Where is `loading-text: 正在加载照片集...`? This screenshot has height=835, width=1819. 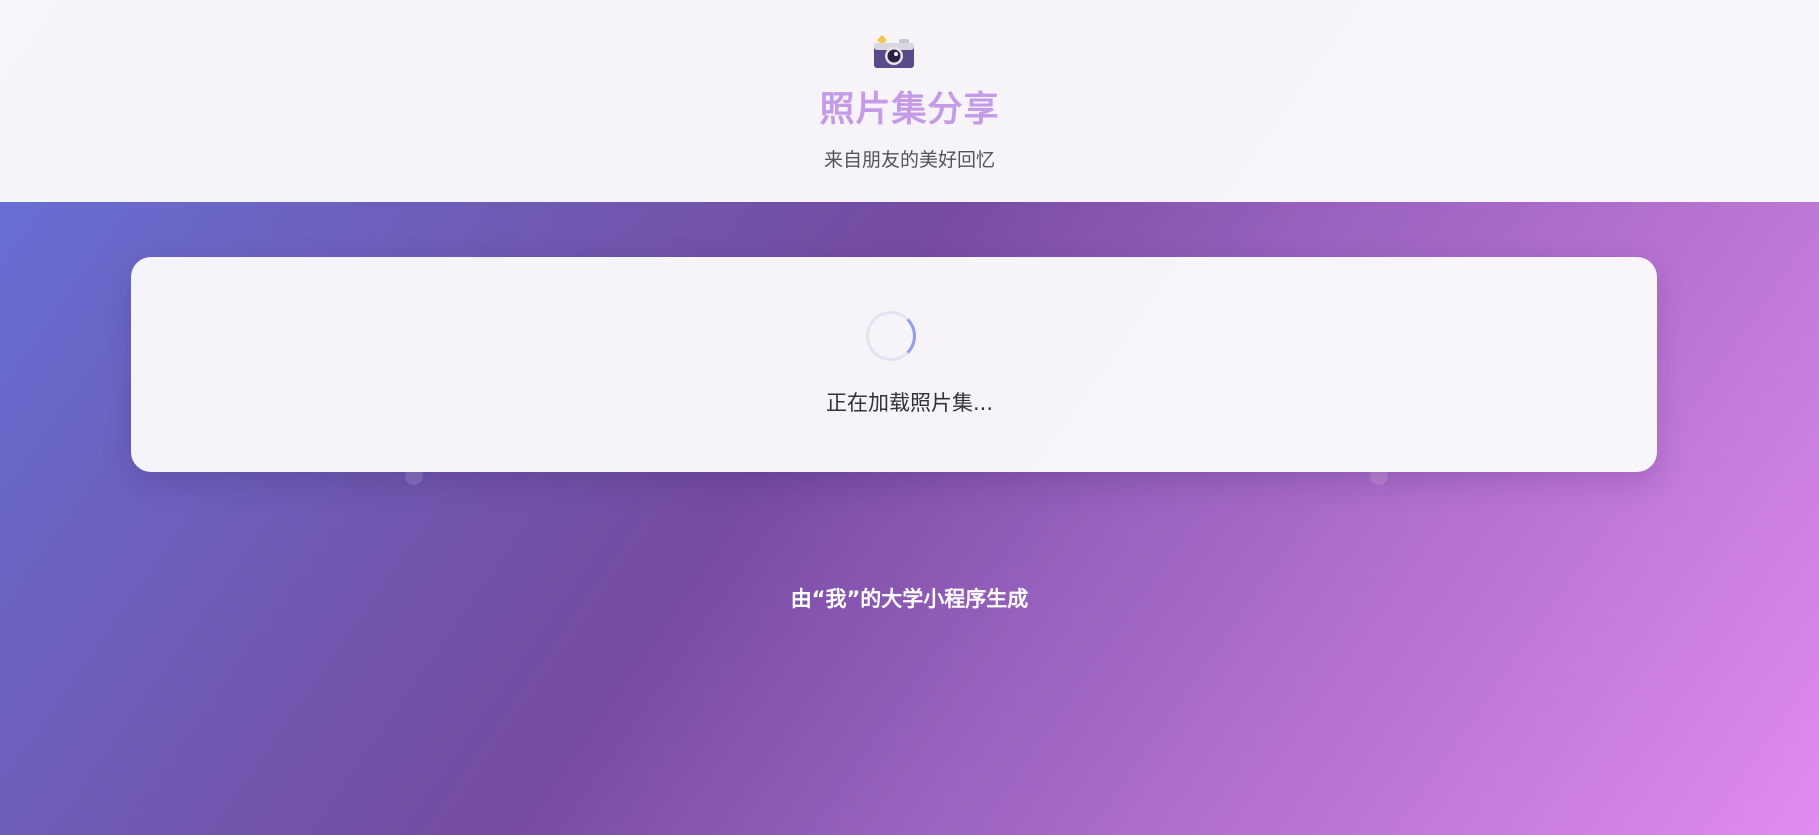 loading-text: 正在加载照片集... is located at coordinates (909, 403).